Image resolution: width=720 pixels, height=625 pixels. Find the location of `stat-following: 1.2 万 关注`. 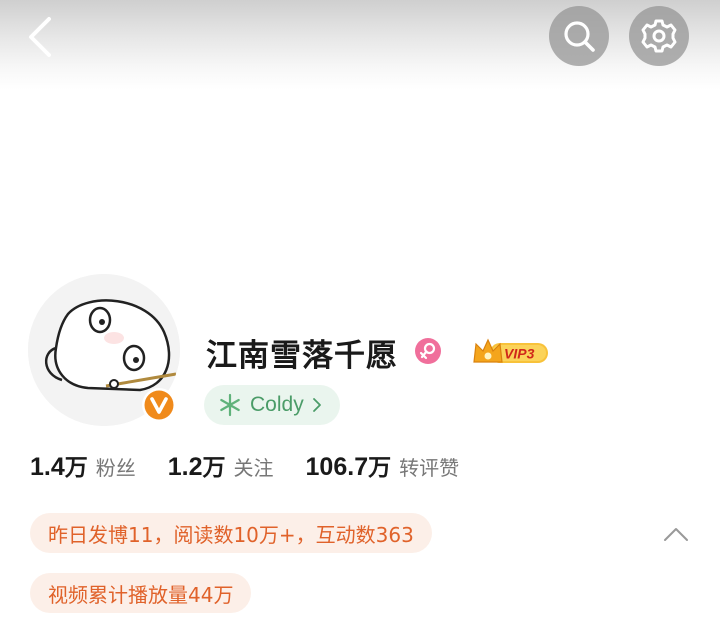

stat-following: 1.2 万 关注 is located at coordinates (221, 465).